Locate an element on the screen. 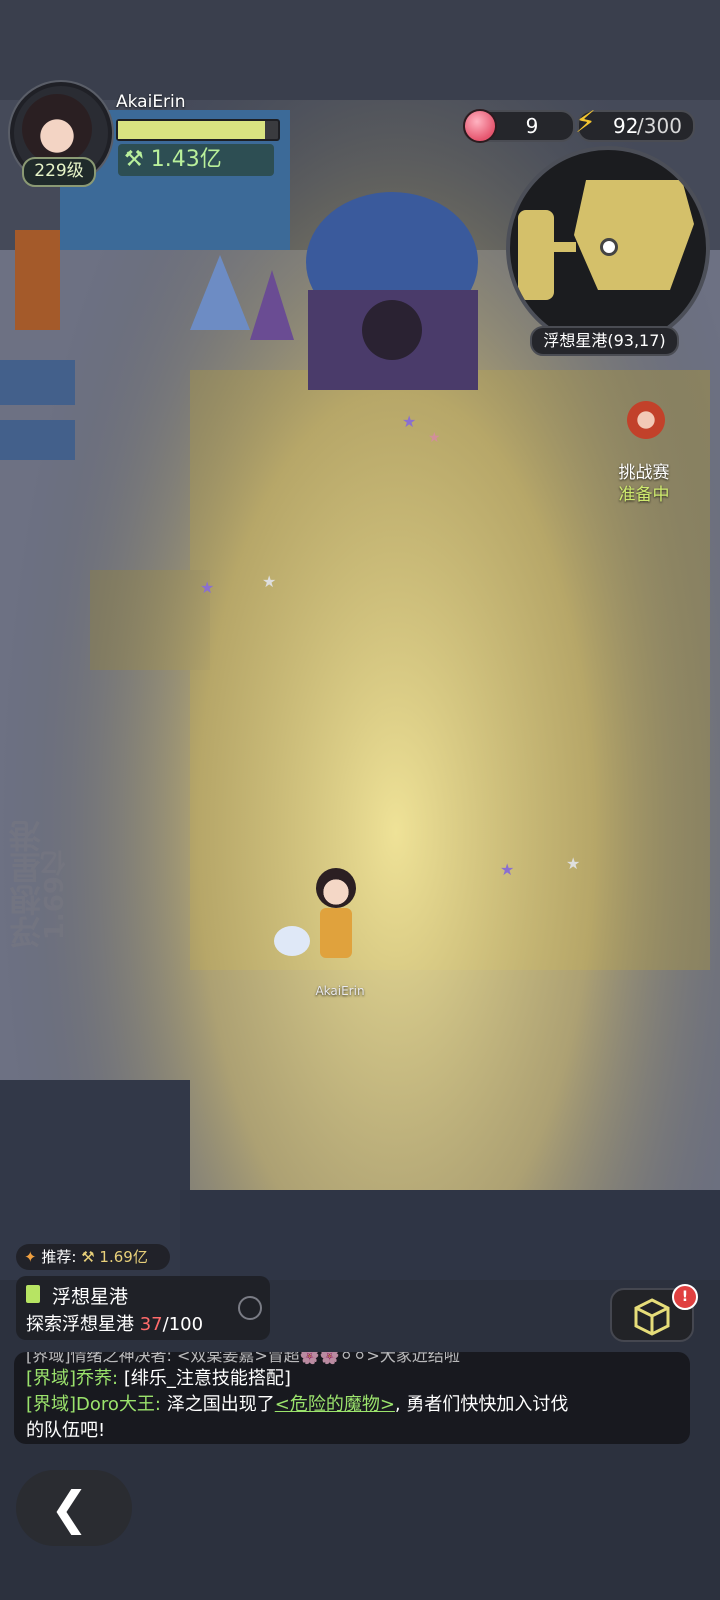  chat-line-partial: [界域]情绪之神决者: <双棠姜嘉>冒超🌸🌸⚪⚪>大家近结啦 is located at coordinates (243, 1358).